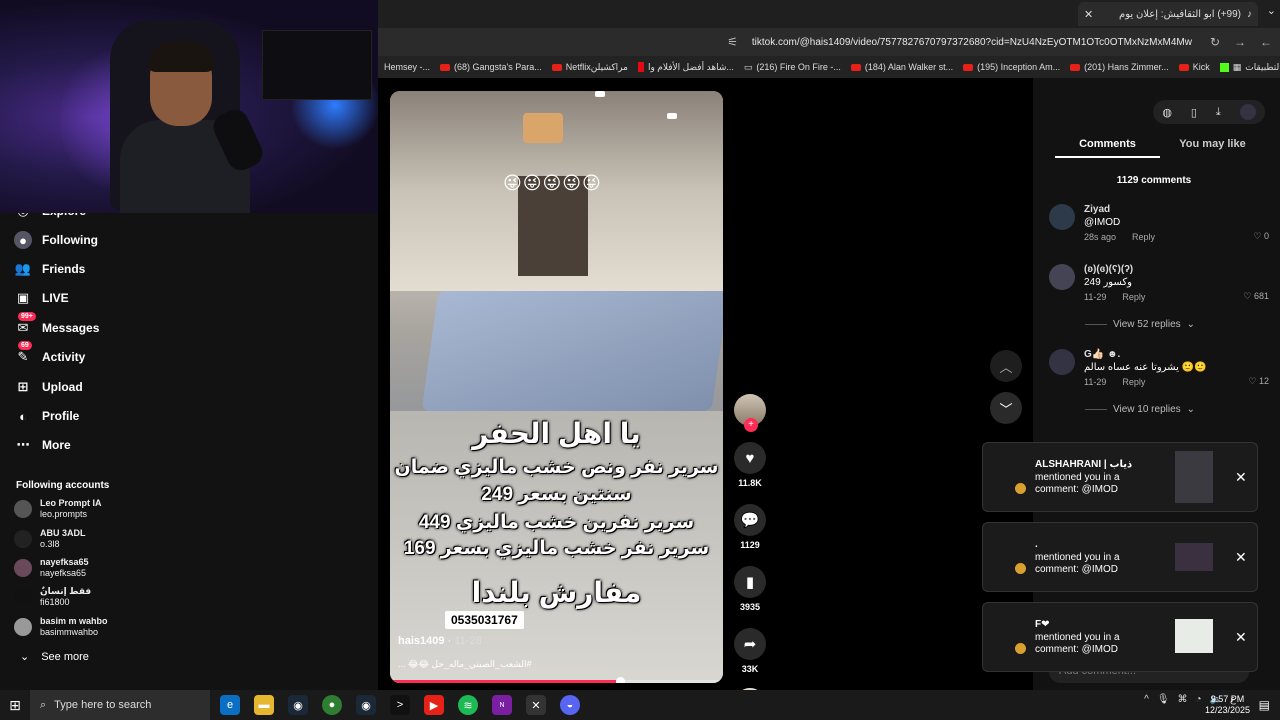 Image resolution: width=1280 pixels, height=720 pixels. I want to click on back-icon: ←, so click(1266, 42).